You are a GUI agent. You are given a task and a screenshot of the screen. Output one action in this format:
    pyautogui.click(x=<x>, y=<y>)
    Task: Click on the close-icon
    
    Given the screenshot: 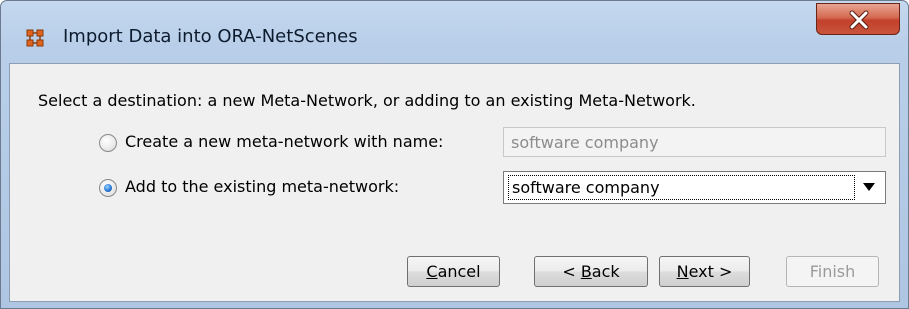 What is the action you would take?
    pyautogui.click(x=859, y=20)
    